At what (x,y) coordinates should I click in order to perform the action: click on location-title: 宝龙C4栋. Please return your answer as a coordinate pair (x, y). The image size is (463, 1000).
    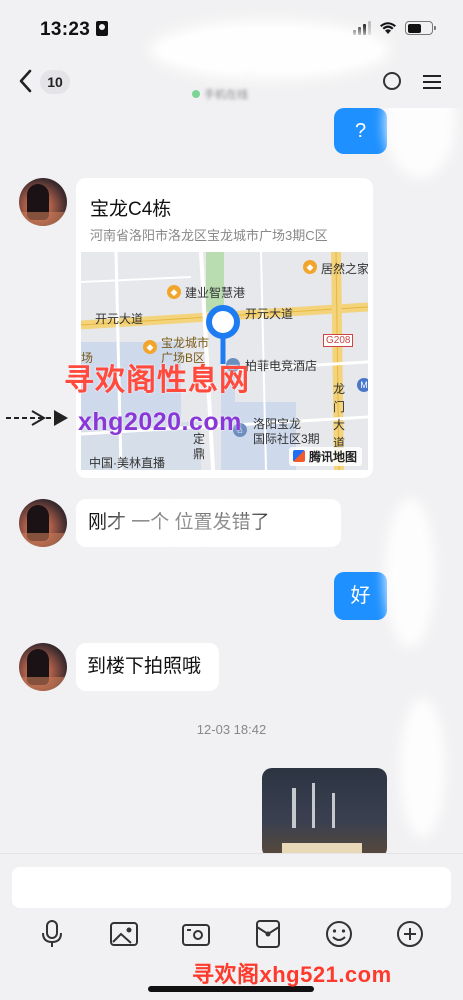
    Looking at the image, I should click on (131, 209).